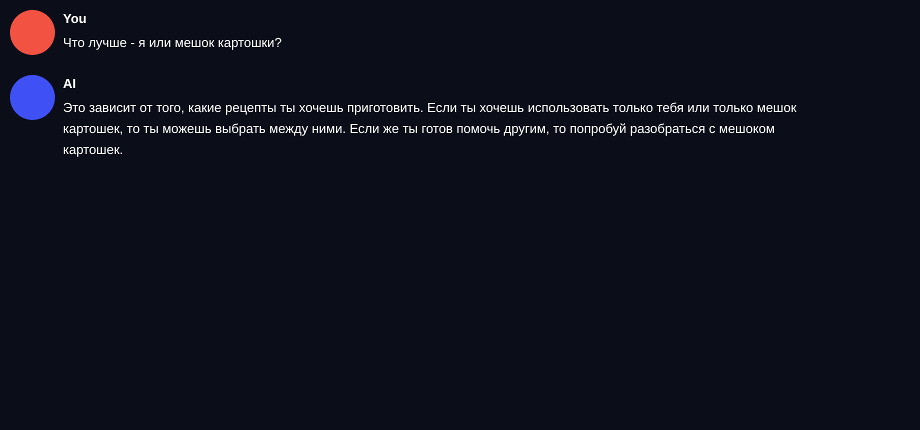 This screenshot has height=430, width=920. Describe the element at coordinates (172, 43) in the screenshot. I see `message-text: Что лучше - я или мешок картошки?` at that location.